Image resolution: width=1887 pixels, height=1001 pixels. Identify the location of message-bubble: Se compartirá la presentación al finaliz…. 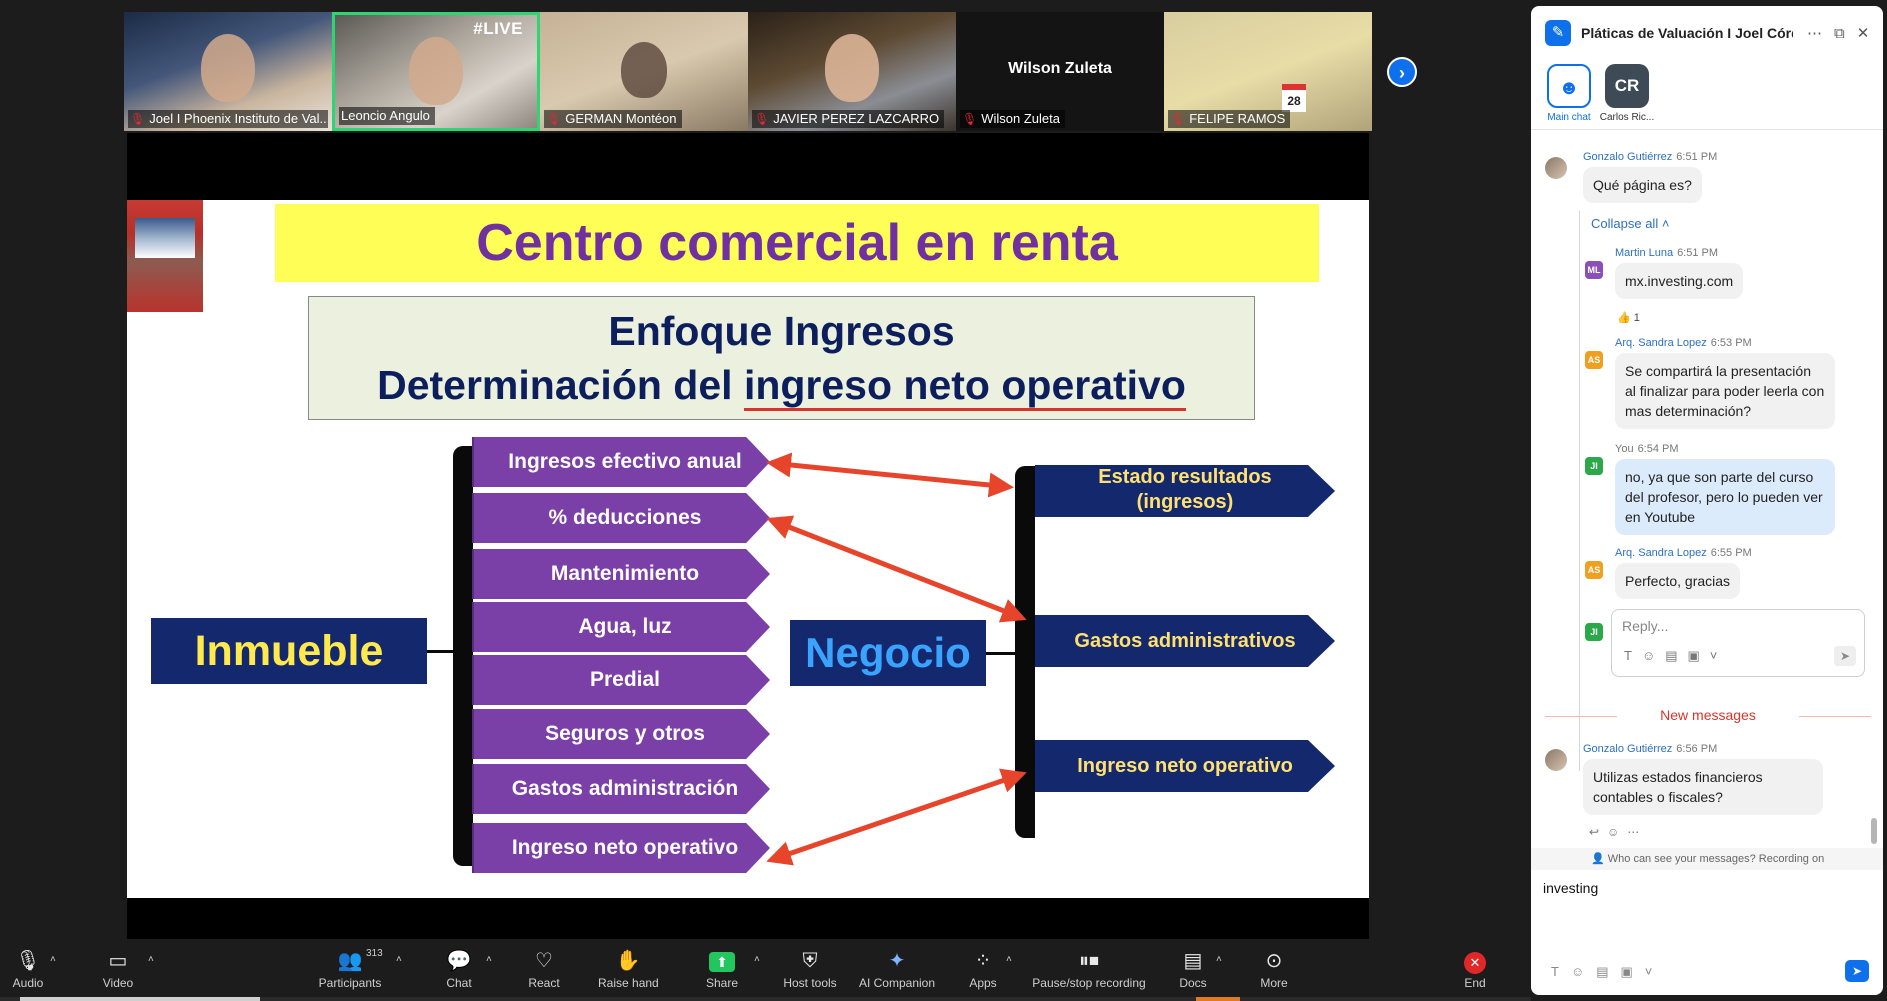
(1725, 391).